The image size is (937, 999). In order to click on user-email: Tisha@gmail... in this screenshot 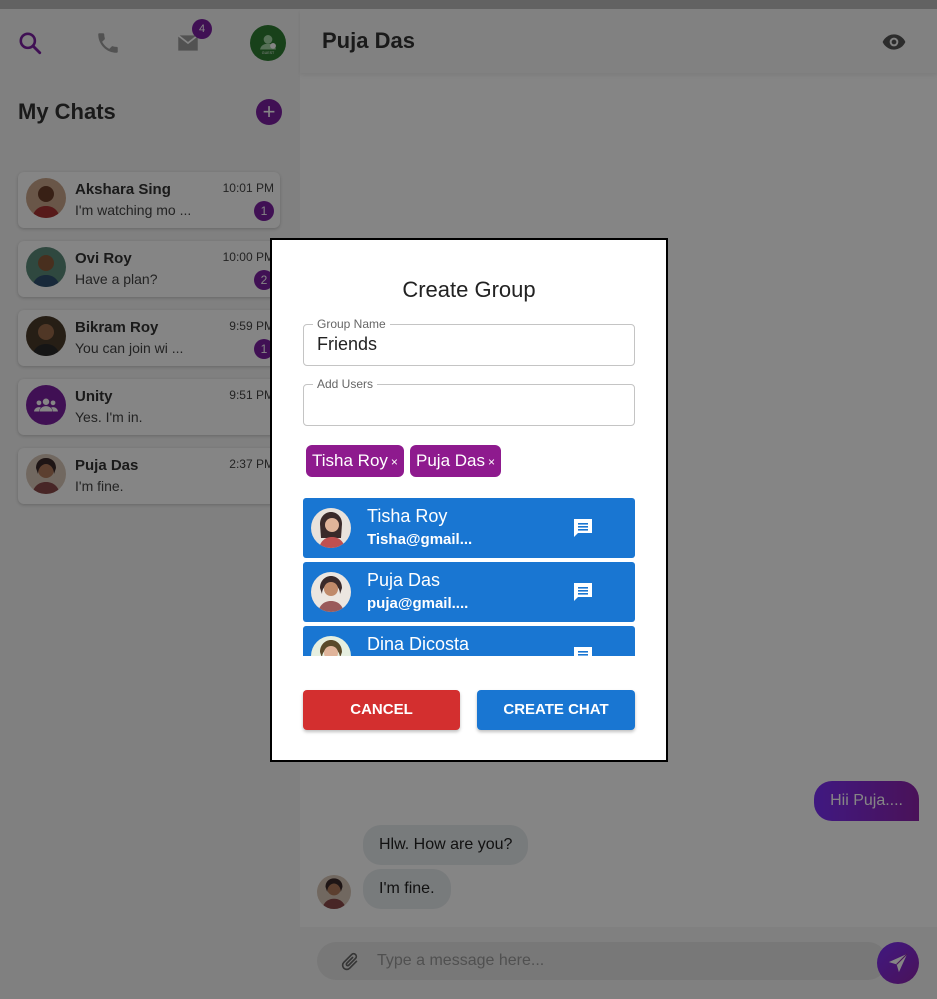, I will do `click(420, 539)`.